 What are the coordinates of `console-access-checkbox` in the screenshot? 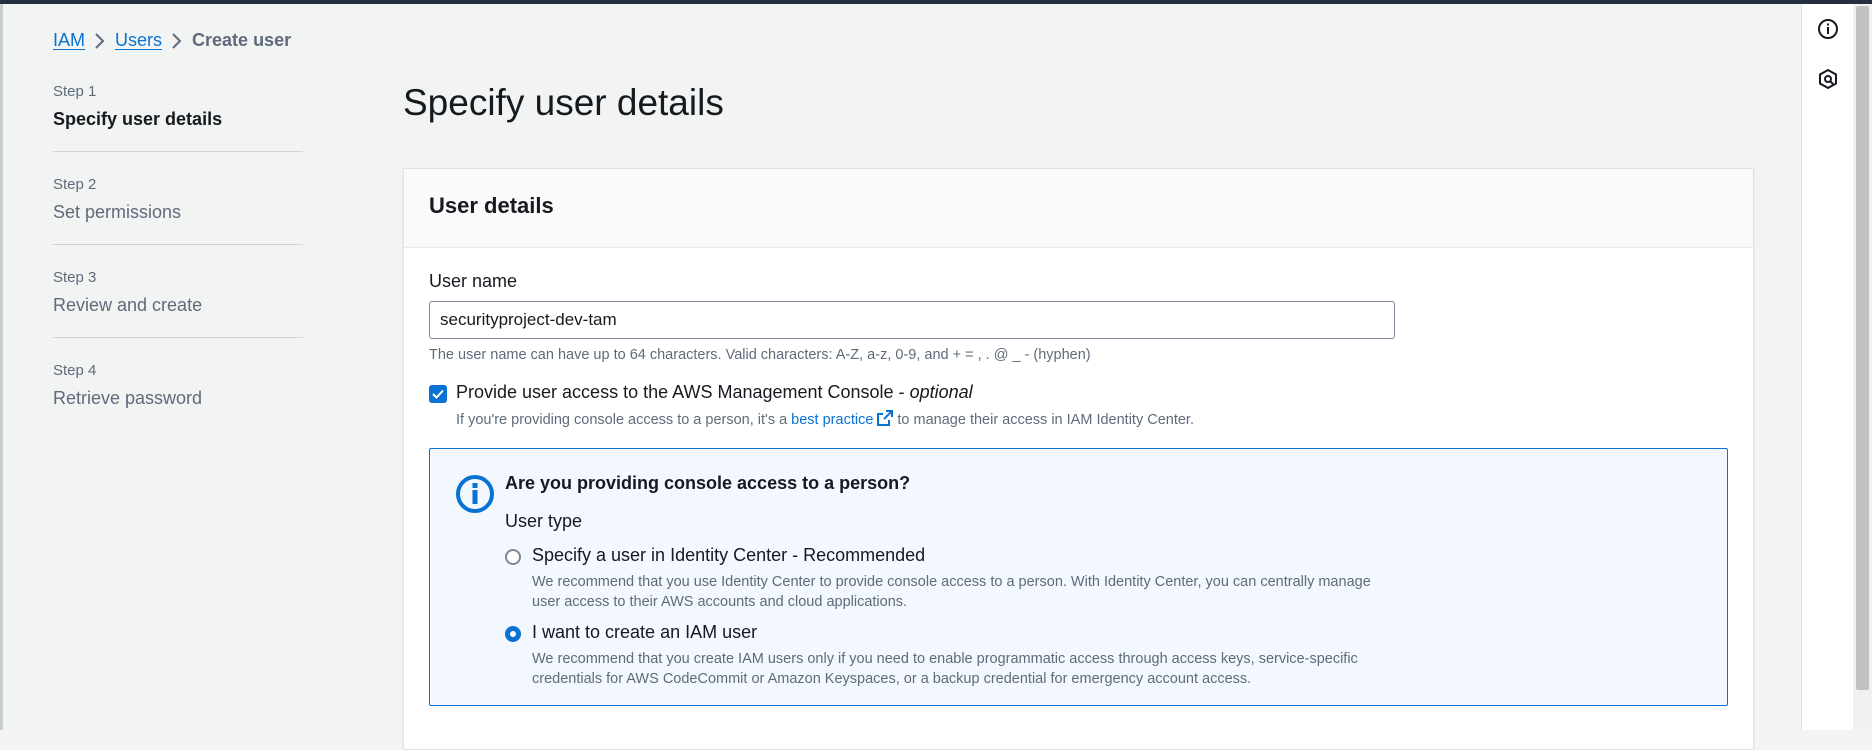 It's located at (438, 394).